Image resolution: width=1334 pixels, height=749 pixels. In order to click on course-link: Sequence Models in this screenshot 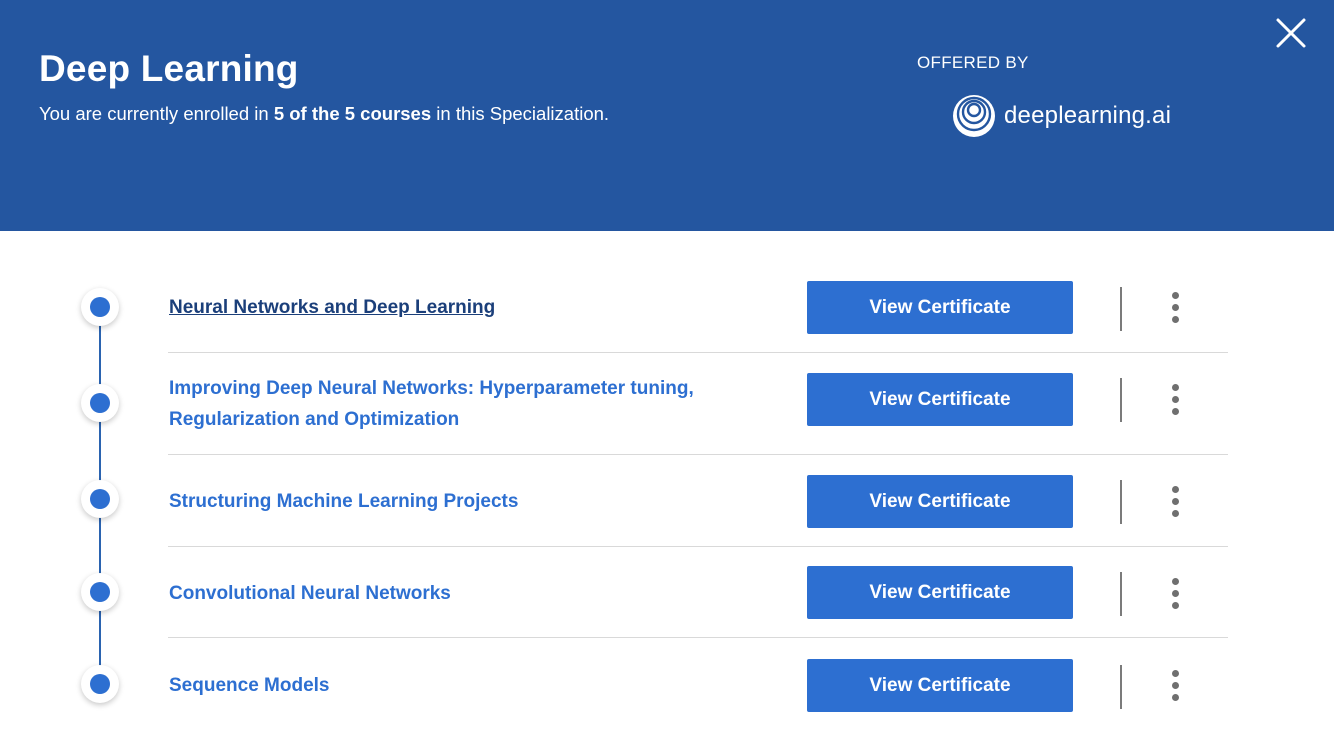, I will do `click(459, 685)`.